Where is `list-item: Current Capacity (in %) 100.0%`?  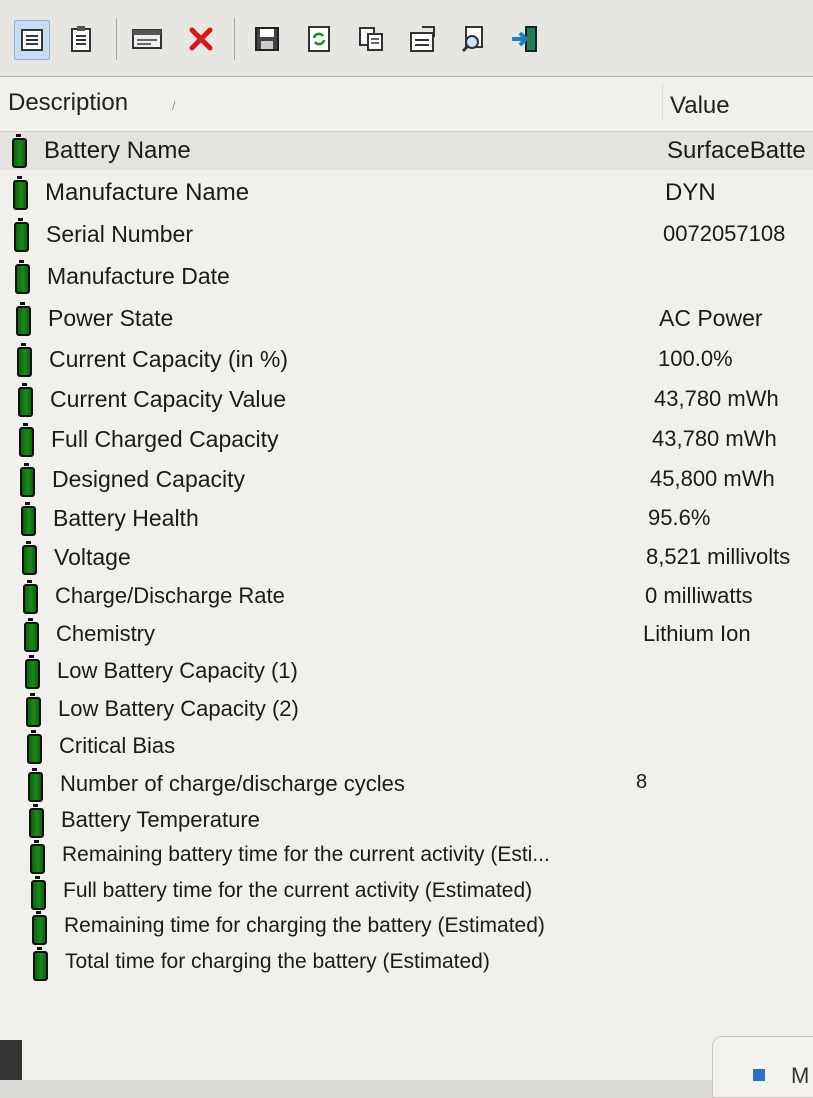 list-item: Current Capacity (in %) 100.0% is located at coordinates (406, 360).